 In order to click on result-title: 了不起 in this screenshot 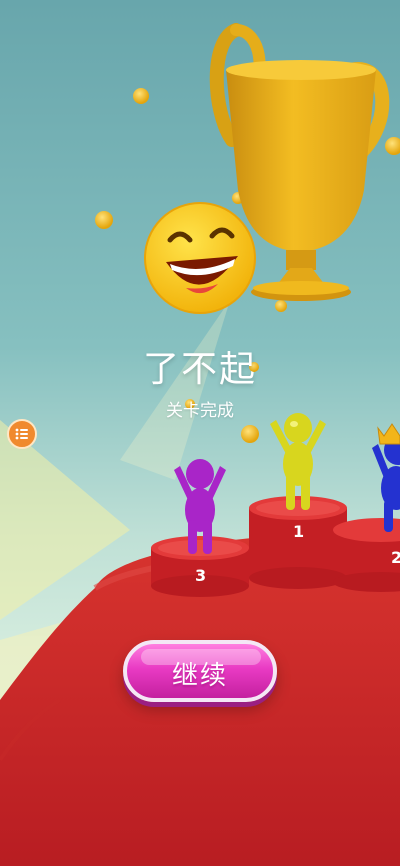, I will do `click(199, 369)`.